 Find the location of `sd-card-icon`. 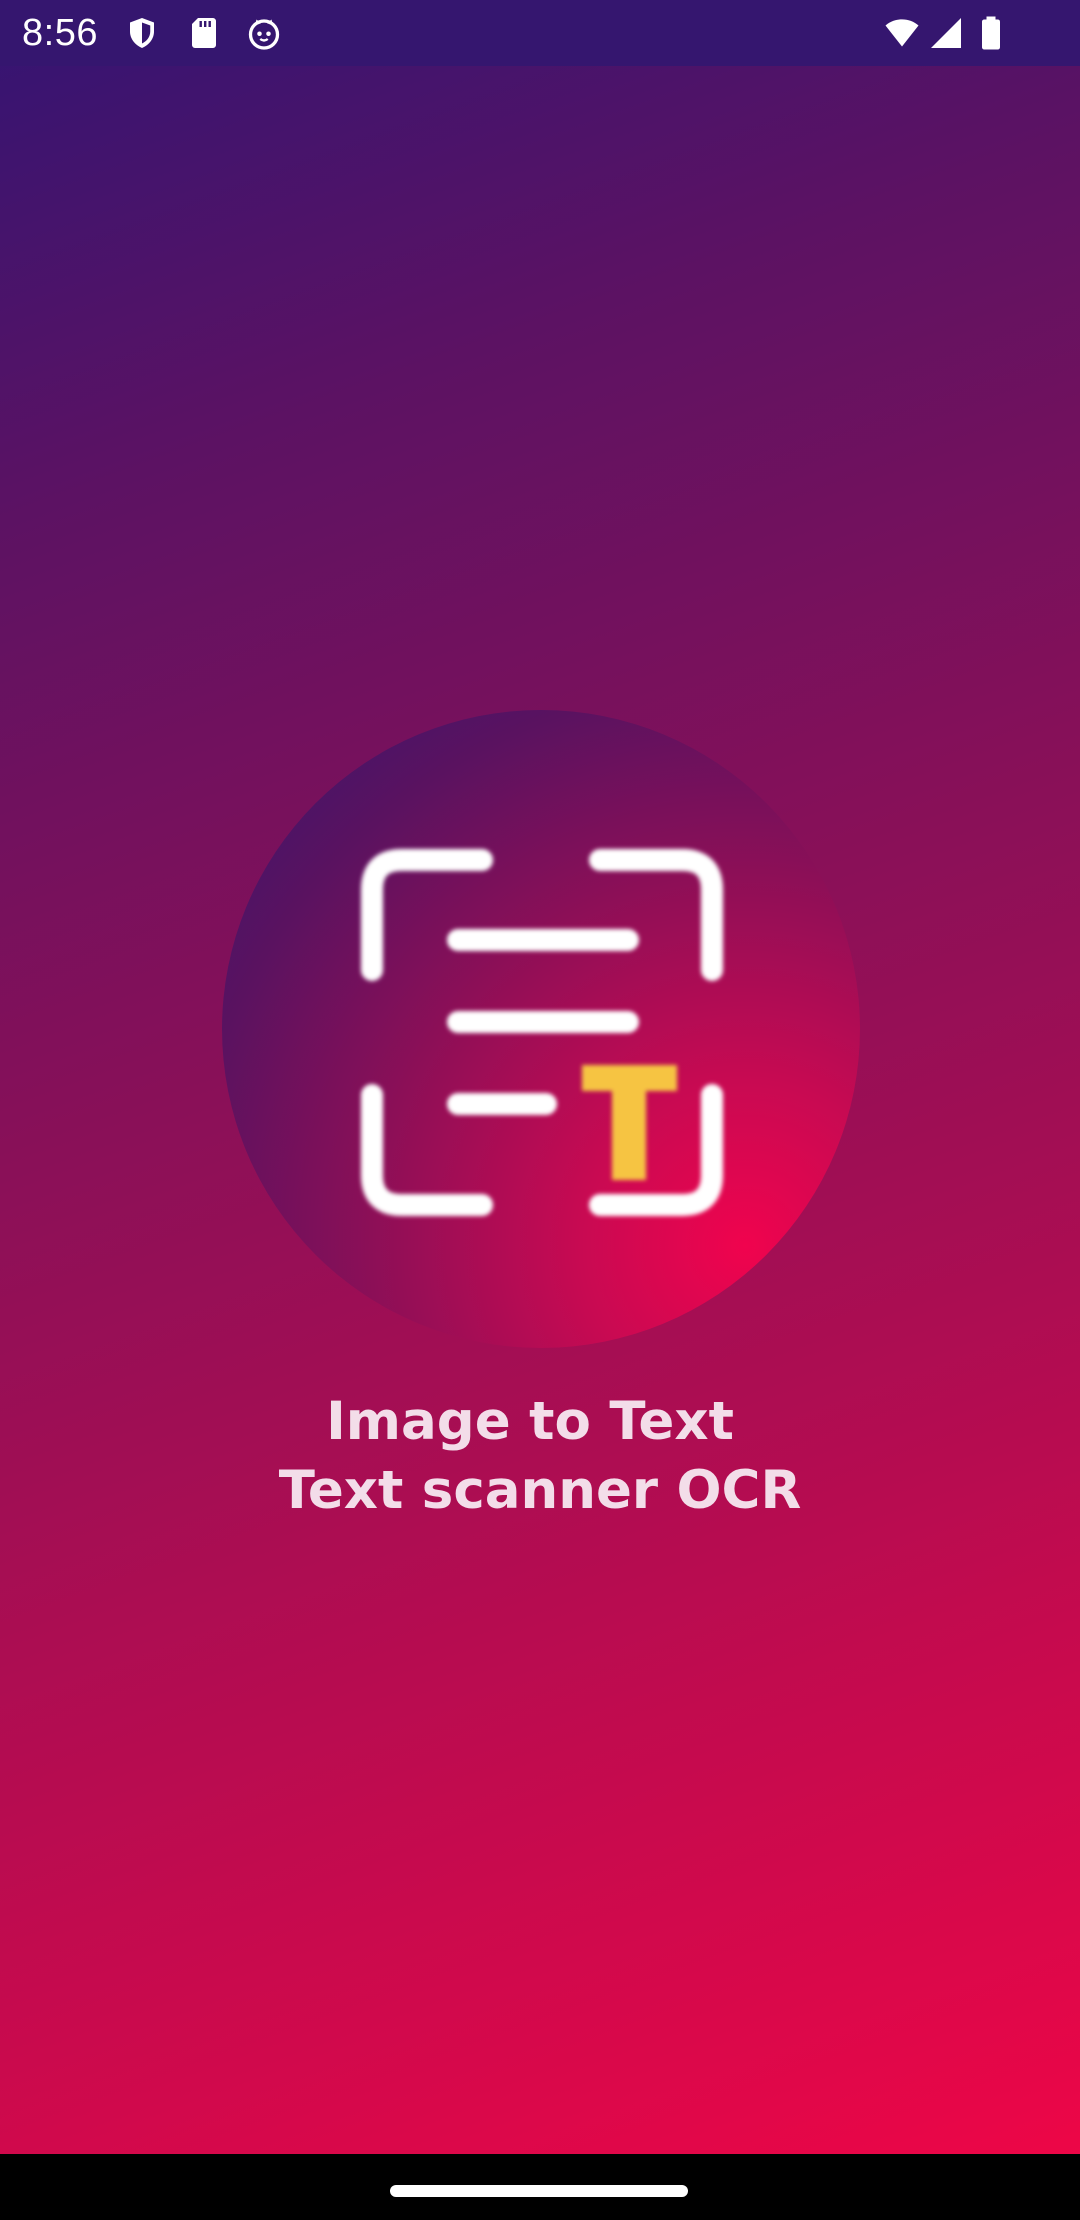

sd-card-icon is located at coordinates (204, 33).